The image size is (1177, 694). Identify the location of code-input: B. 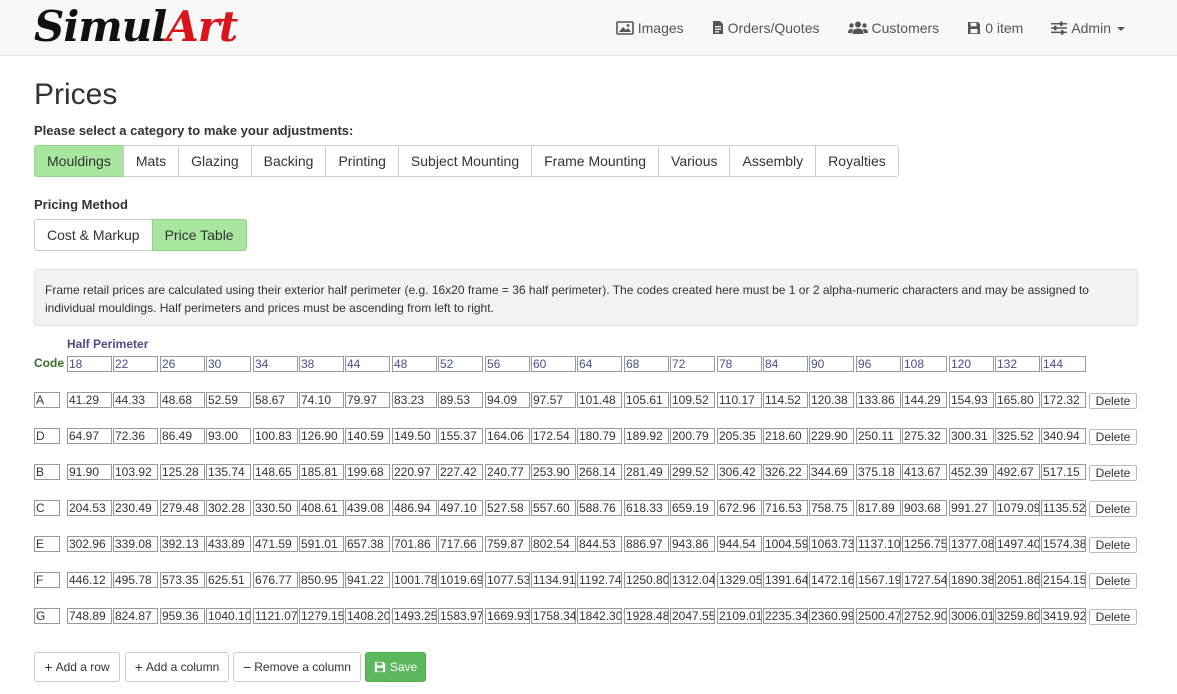
(47, 472).